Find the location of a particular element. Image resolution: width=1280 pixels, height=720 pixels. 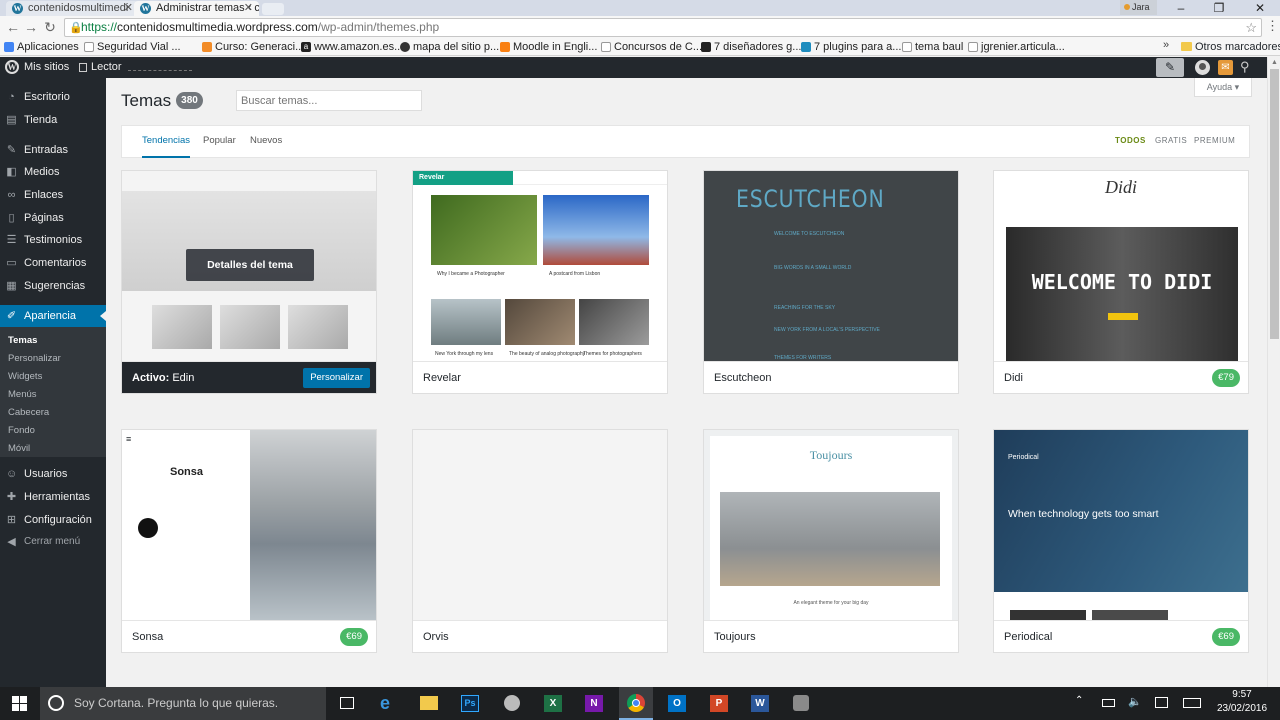

sidebar-item-comentarios: ▭ Comentarios is located at coordinates (53, 263).